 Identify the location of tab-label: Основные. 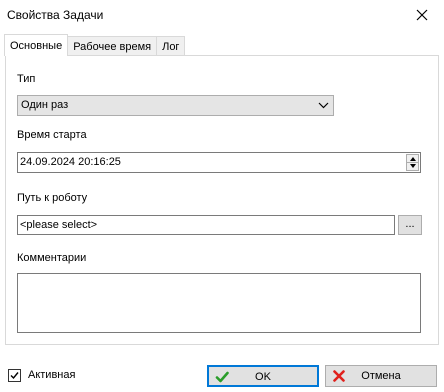
(36, 45).